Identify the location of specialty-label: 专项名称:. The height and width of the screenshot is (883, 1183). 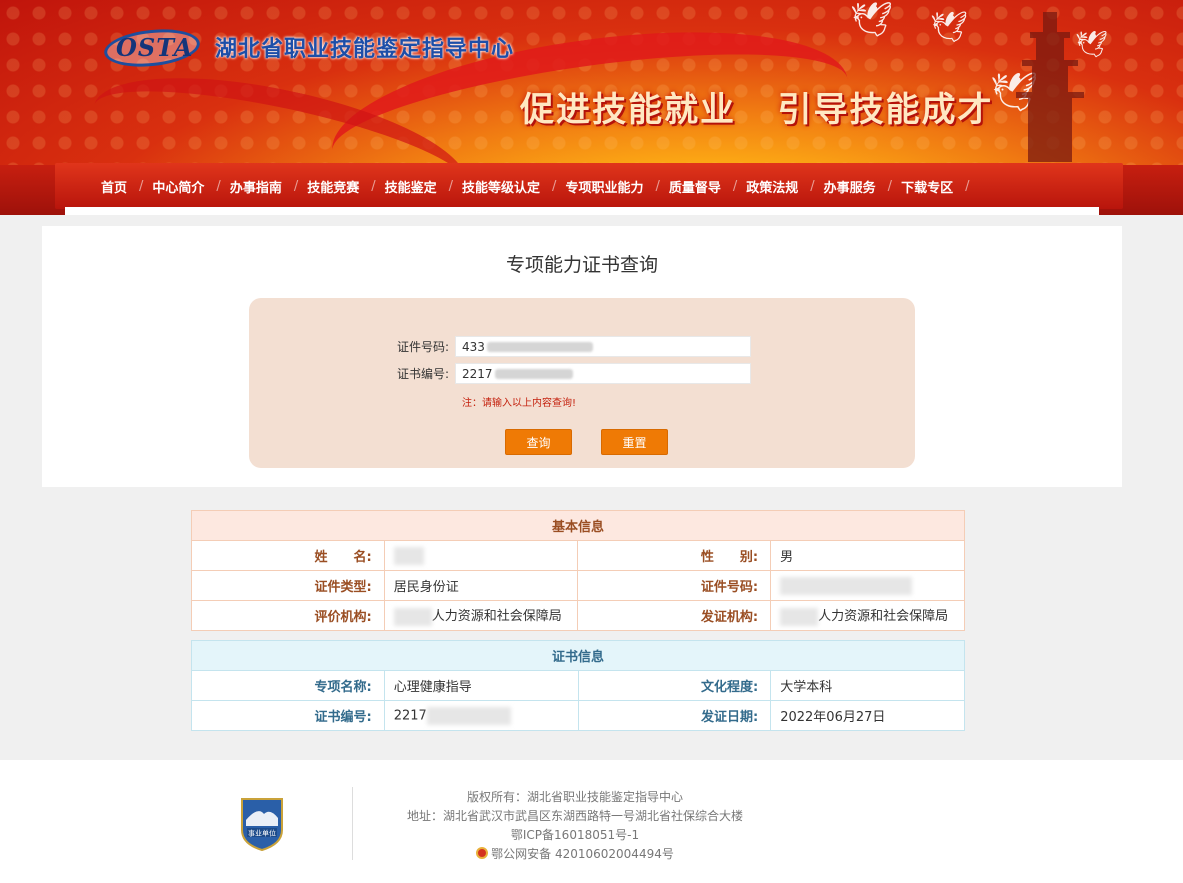
(288, 685).